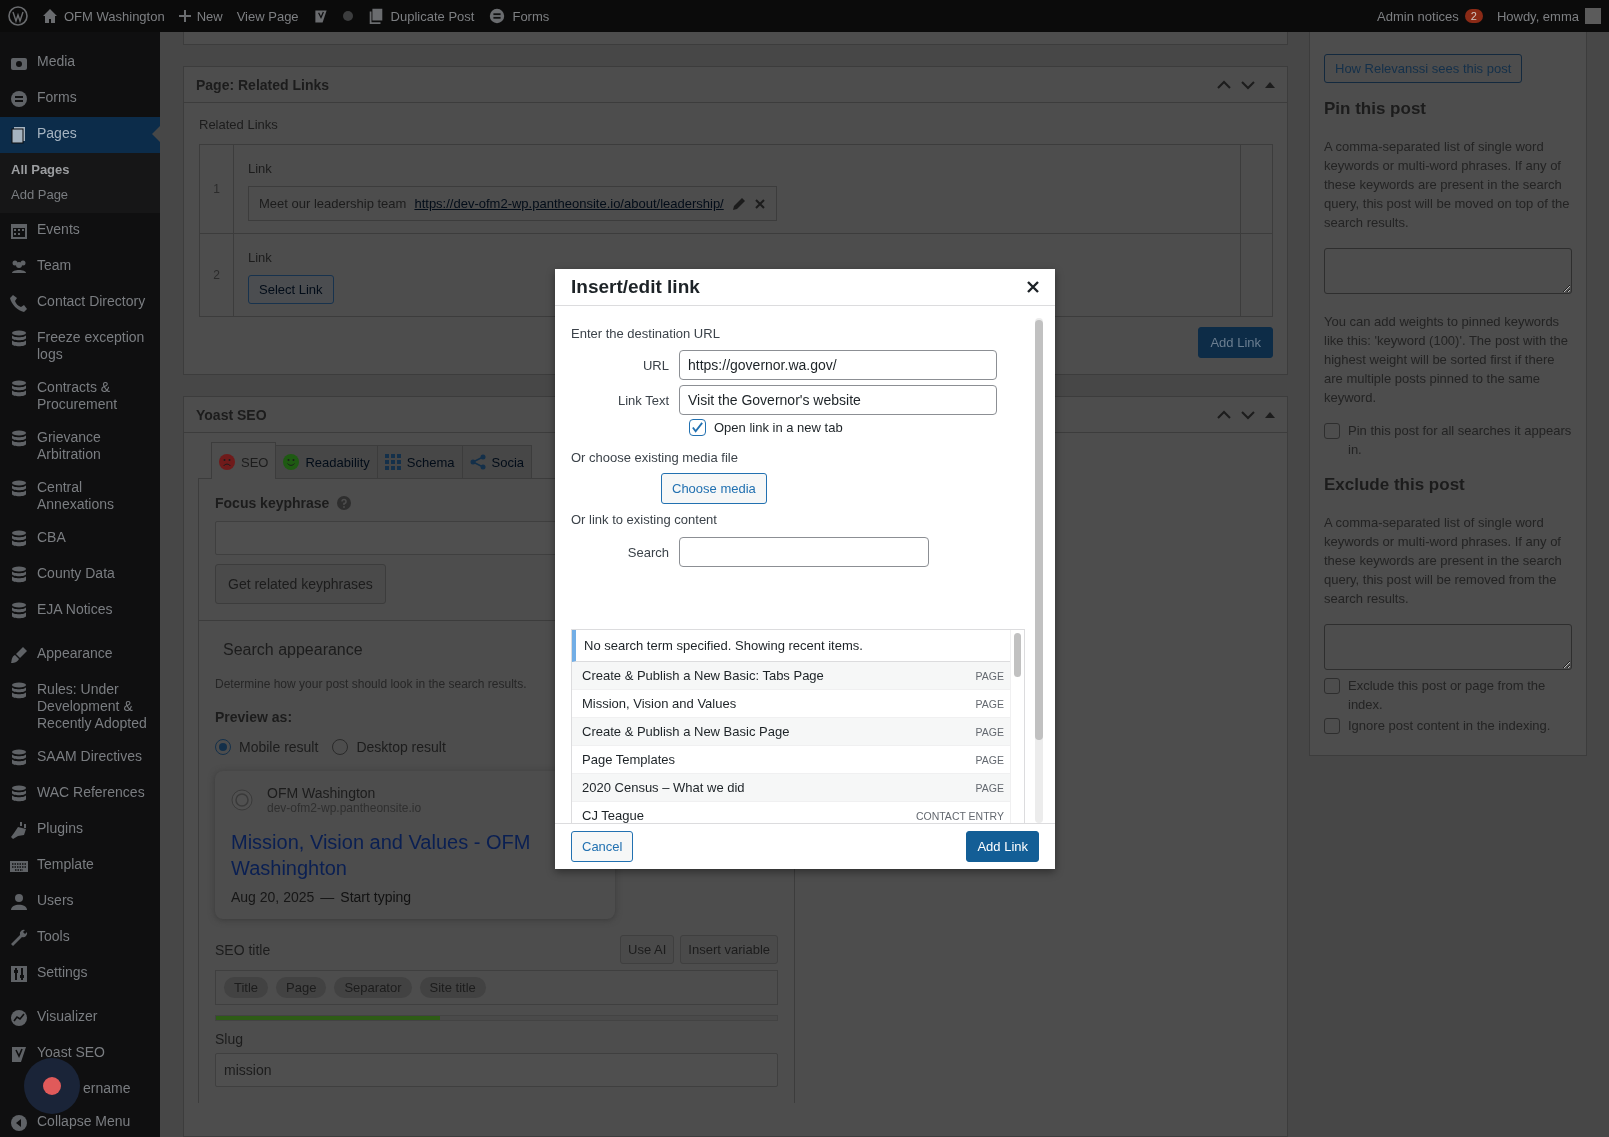 This screenshot has height=1137, width=1609. Describe the element at coordinates (344, 503) in the screenshot. I see `help-icon` at that location.